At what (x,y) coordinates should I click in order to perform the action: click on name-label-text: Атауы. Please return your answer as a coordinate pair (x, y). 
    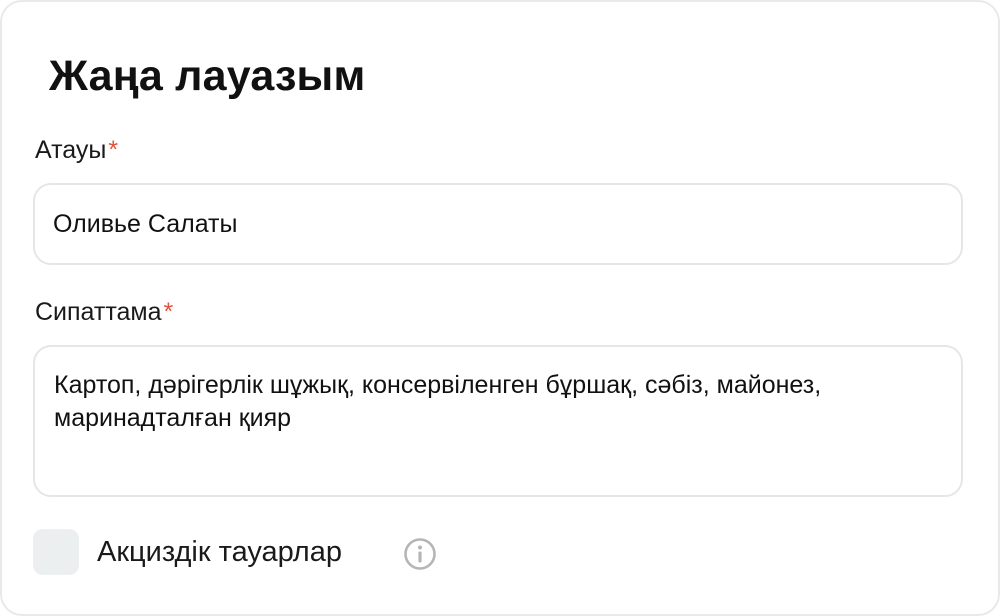
    Looking at the image, I should click on (71, 150).